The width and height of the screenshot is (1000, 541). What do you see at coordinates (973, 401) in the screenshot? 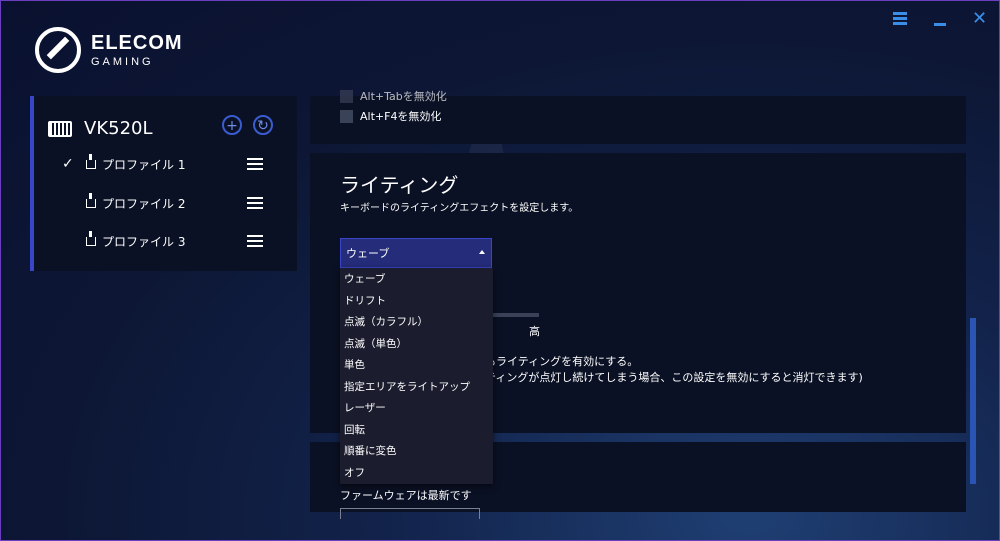
I see `scrollbar` at bounding box center [973, 401].